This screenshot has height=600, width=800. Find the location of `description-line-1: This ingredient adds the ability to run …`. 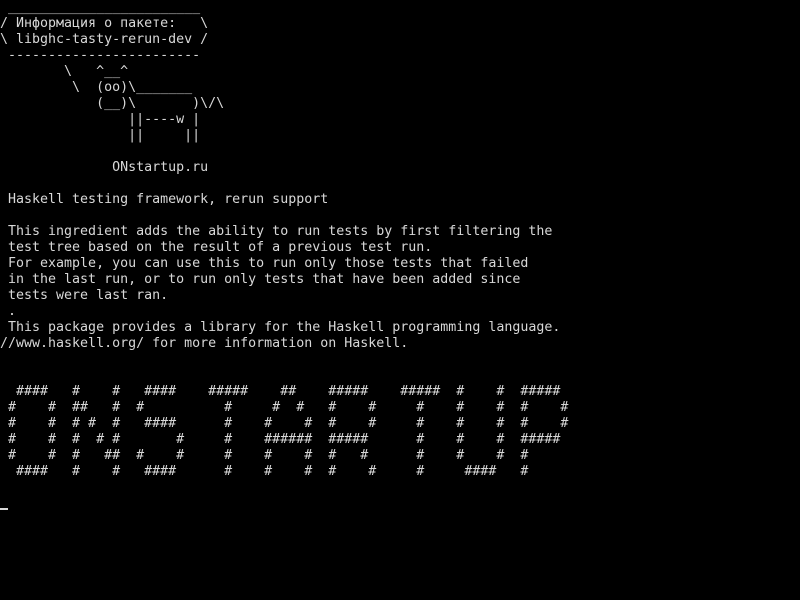

description-line-1: This ingredient adds the ability to run … is located at coordinates (276, 231).